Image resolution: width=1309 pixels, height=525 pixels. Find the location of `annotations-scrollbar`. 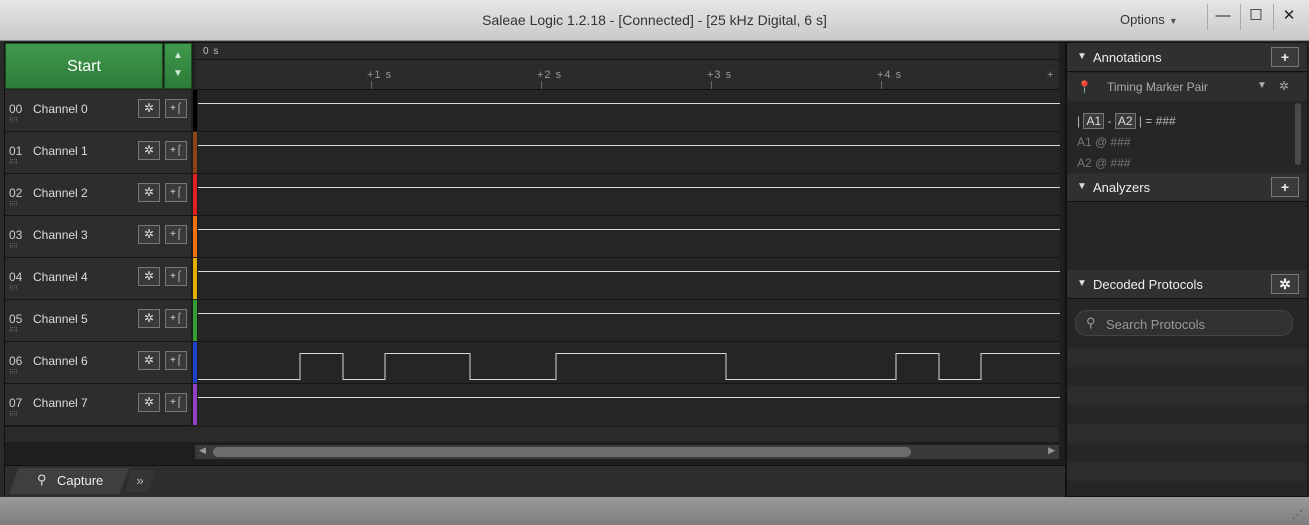

annotations-scrollbar is located at coordinates (1298, 134).